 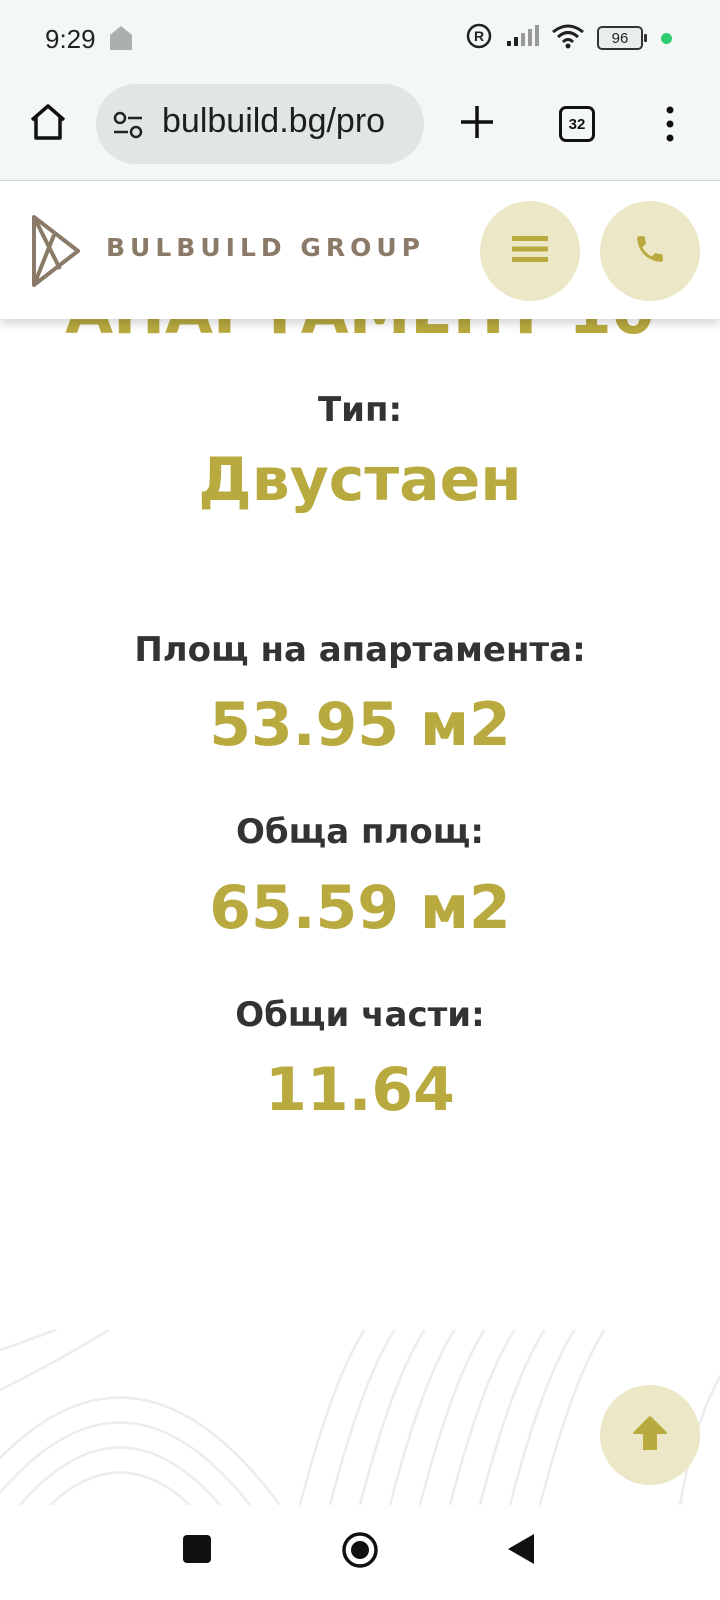 I want to click on phone-icon, so click(x=650, y=251).